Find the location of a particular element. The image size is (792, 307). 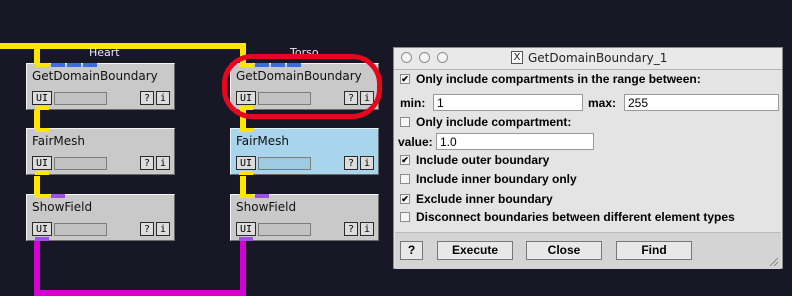

exclude-inner-label: Exclude inner boundary is located at coordinates (484, 199).